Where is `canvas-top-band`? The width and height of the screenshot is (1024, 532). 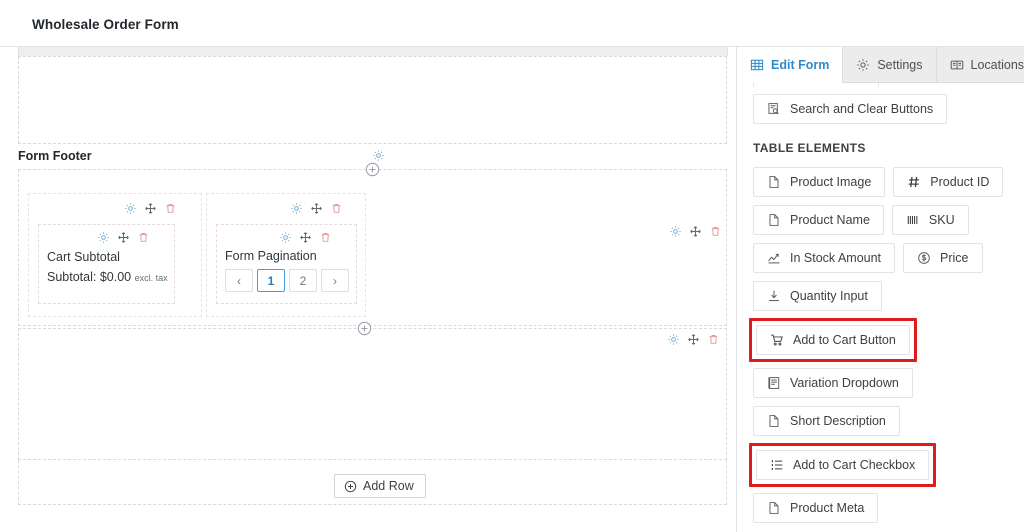
canvas-top-band is located at coordinates (373, 51).